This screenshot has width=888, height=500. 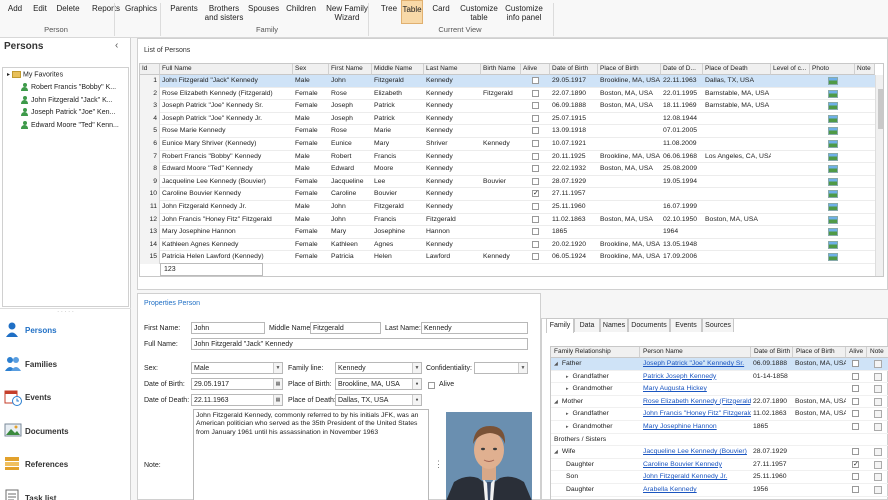 I want to click on confidentiality-select: ▼, so click(x=501, y=368).